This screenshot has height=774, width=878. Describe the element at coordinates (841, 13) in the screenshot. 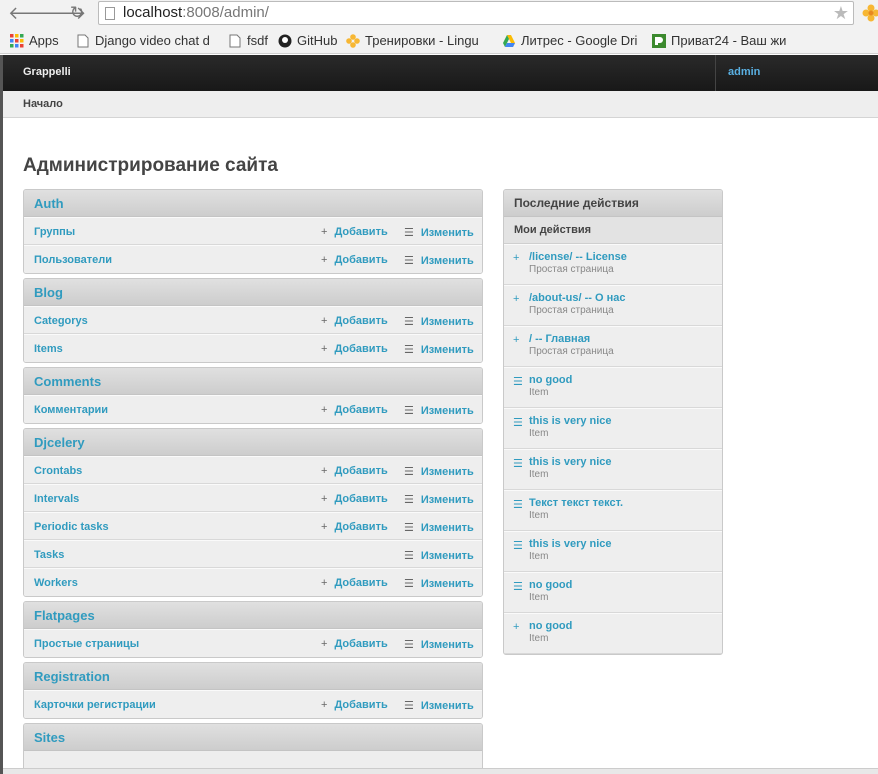

I see `bookmark-star-icon: ★` at that location.